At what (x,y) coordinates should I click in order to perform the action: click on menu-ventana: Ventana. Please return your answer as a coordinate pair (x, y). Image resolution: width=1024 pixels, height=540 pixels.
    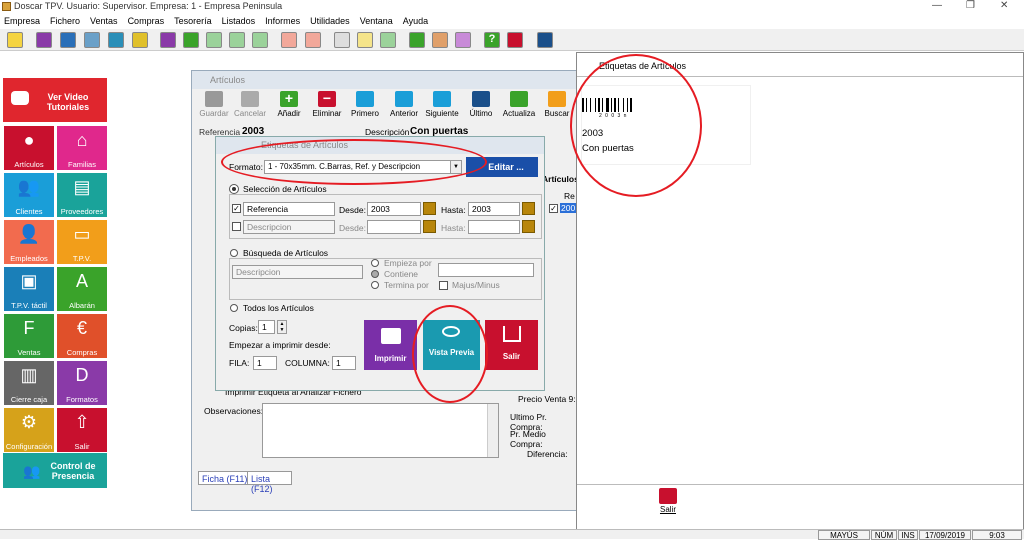
    Looking at the image, I should click on (376, 21).